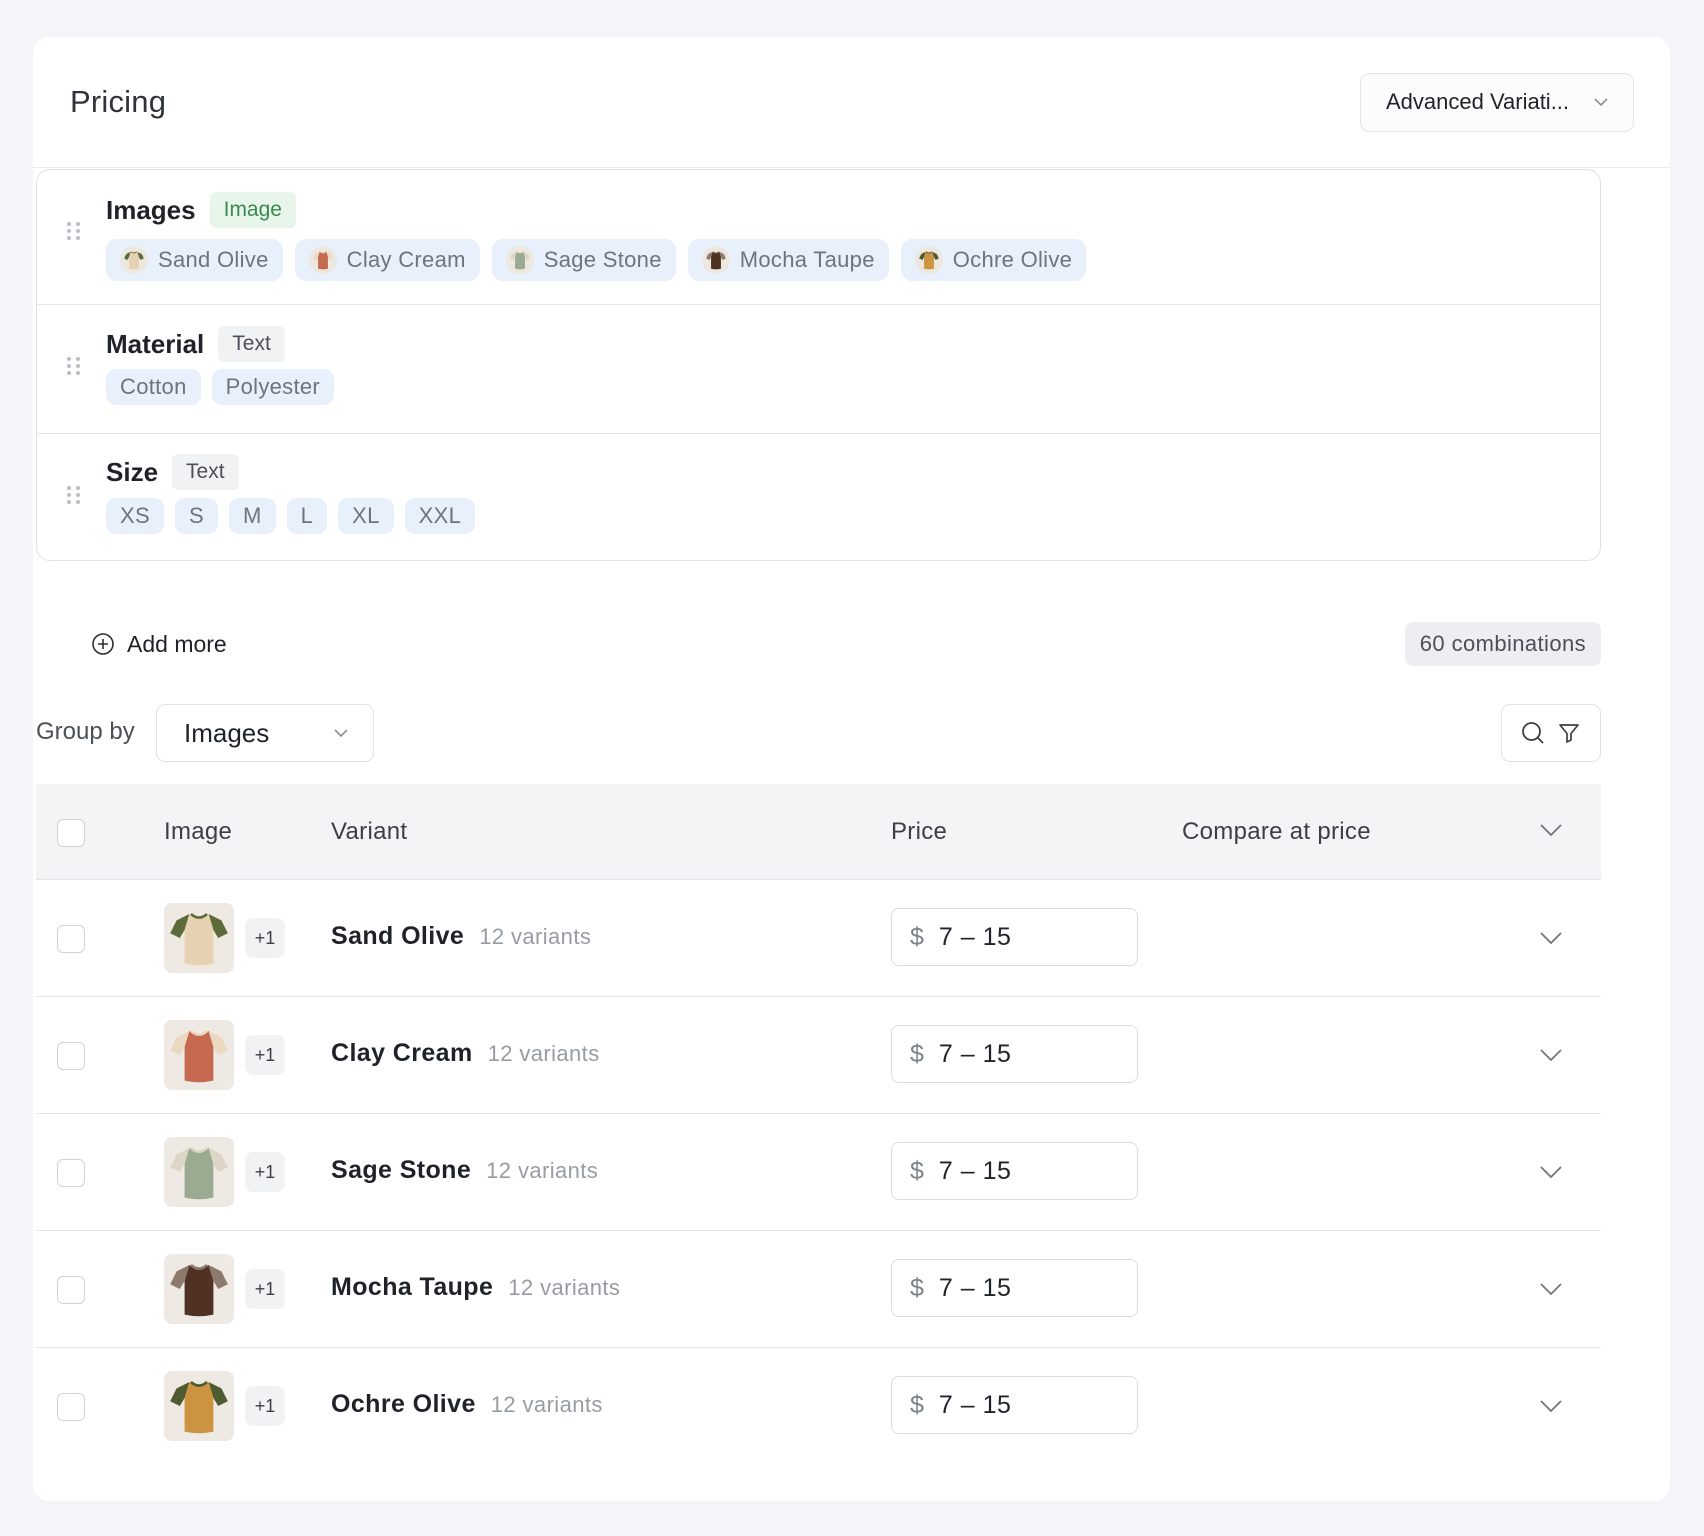 The height and width of the screenshot is (1536, 1704). Describe the element at coordinates (85, 731) in the screenshot. I see `group-by-label: Group by` at that location.